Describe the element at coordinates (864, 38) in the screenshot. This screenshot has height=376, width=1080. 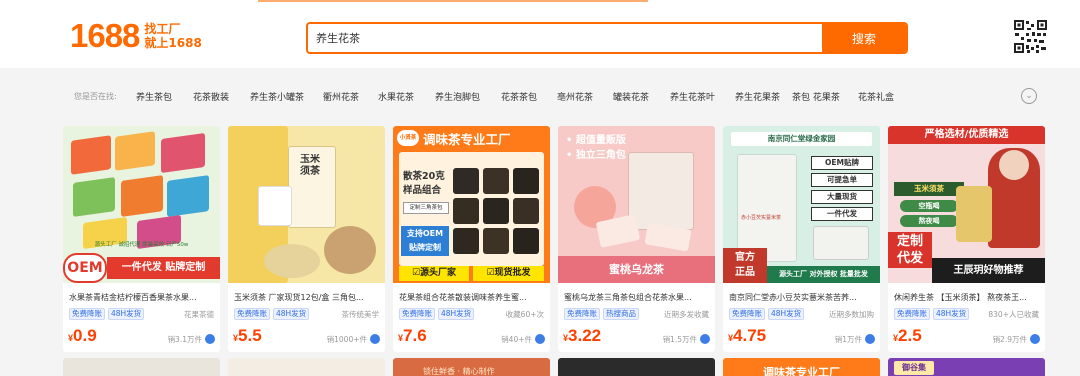
I see `search-button: 搜索` at that location.